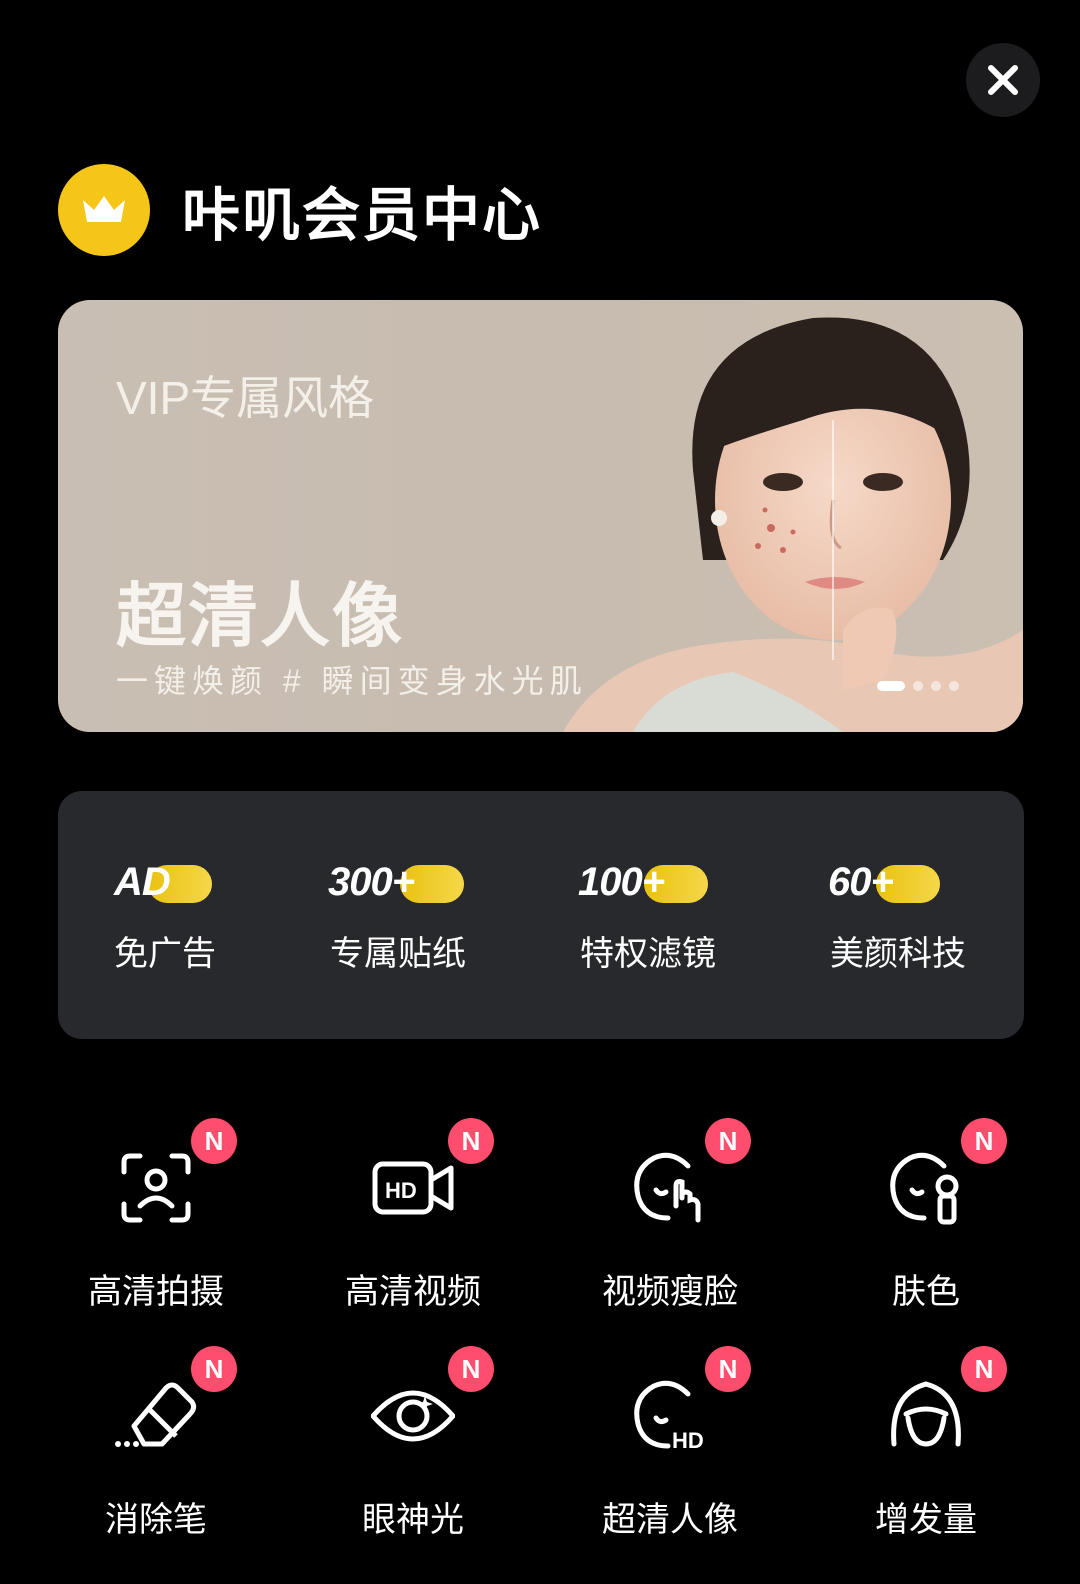  I want to click on perk-label: 免广告, so click(165, 954).